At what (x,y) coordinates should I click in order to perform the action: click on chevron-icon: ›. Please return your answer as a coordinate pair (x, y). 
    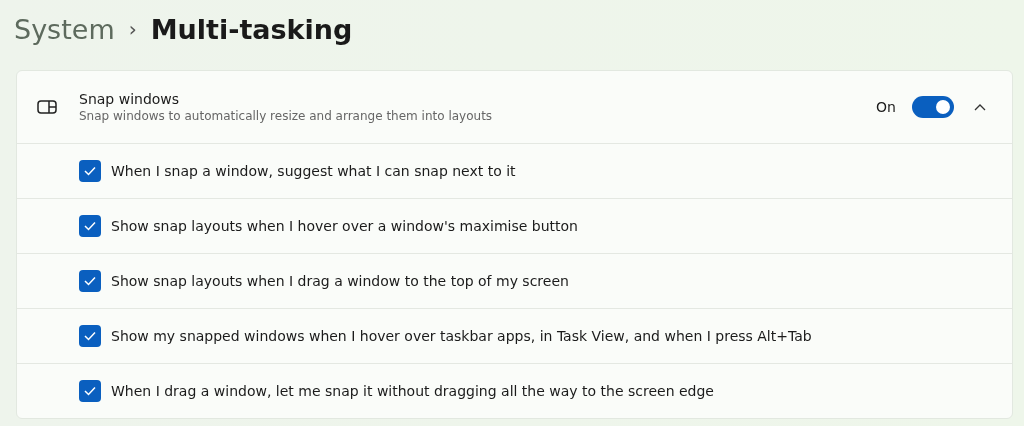
    Looking at the image, I should click on (132, 29).